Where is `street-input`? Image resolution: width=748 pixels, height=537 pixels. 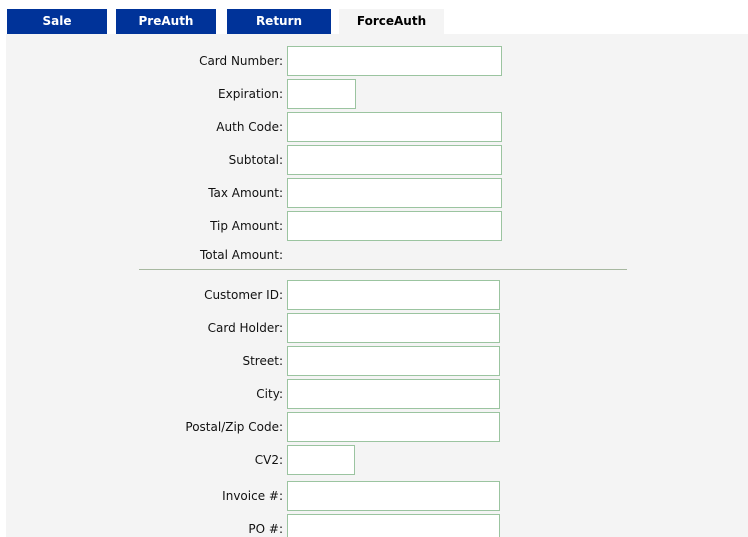
street-input is located at coordinates (393, 361).